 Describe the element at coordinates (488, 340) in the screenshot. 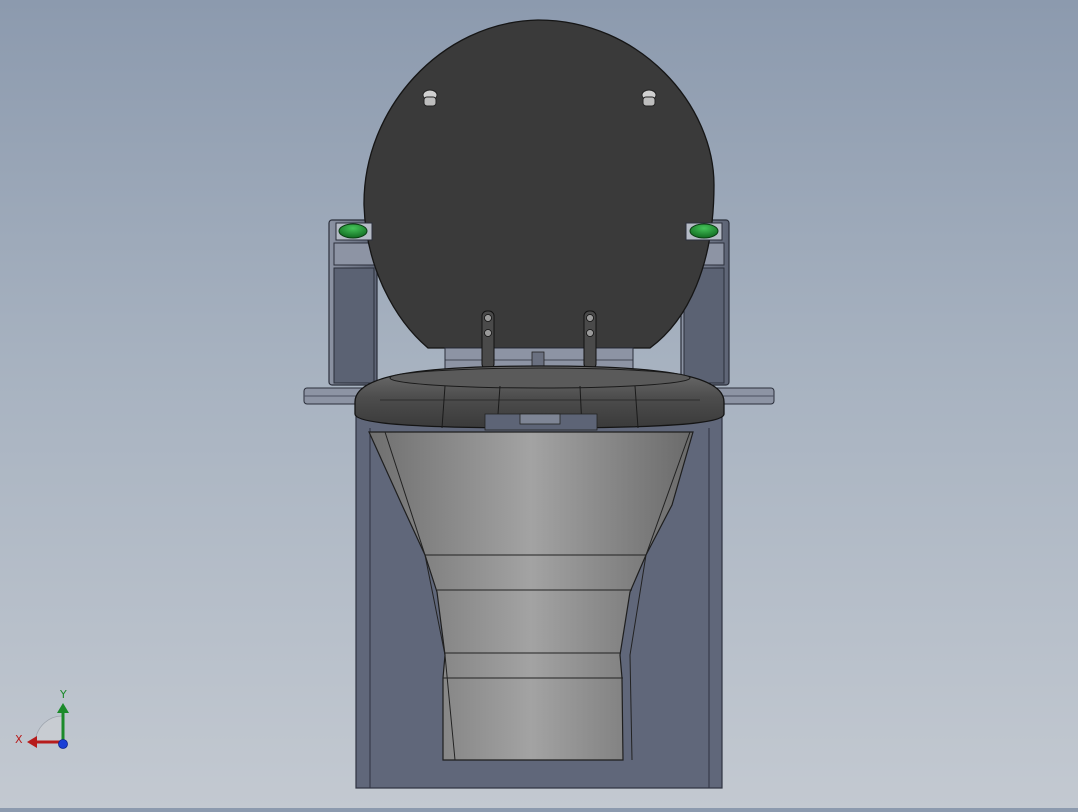

I see `hinge-bracket-left` at that location.